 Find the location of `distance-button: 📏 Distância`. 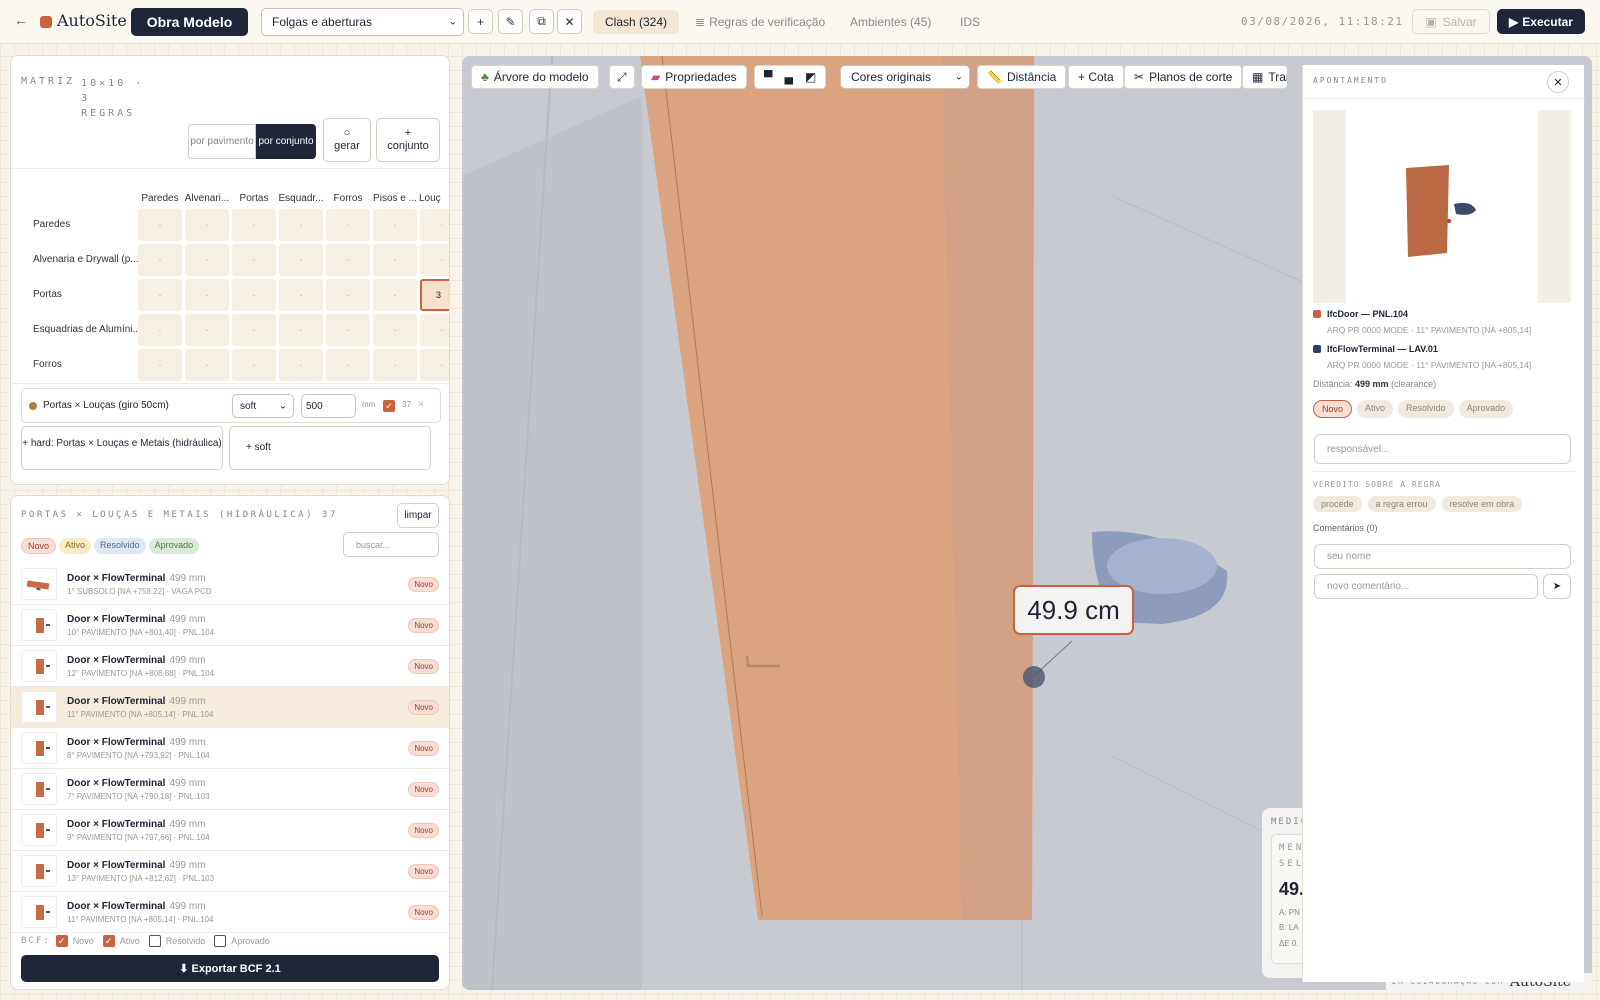

distance-button: 📏 Distância is located at coordinates (1022, 77).